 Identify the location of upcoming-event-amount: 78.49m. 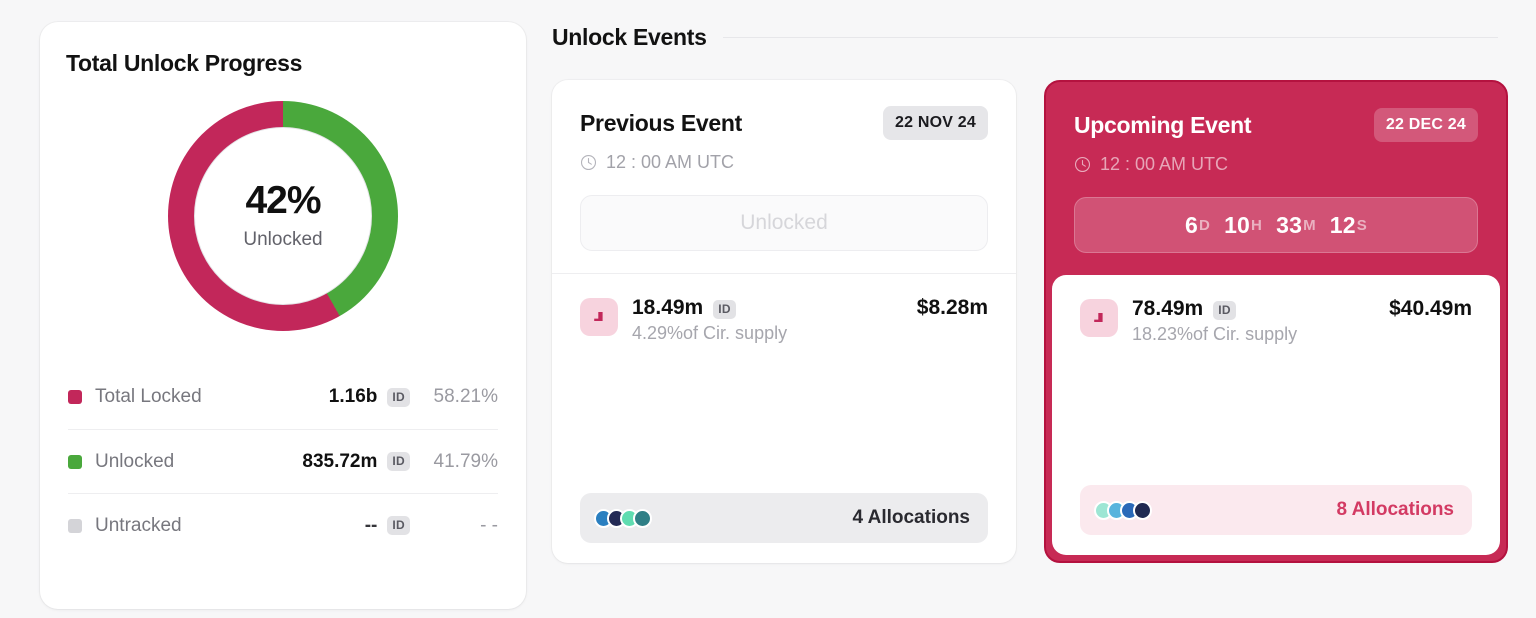
(1168, 308).